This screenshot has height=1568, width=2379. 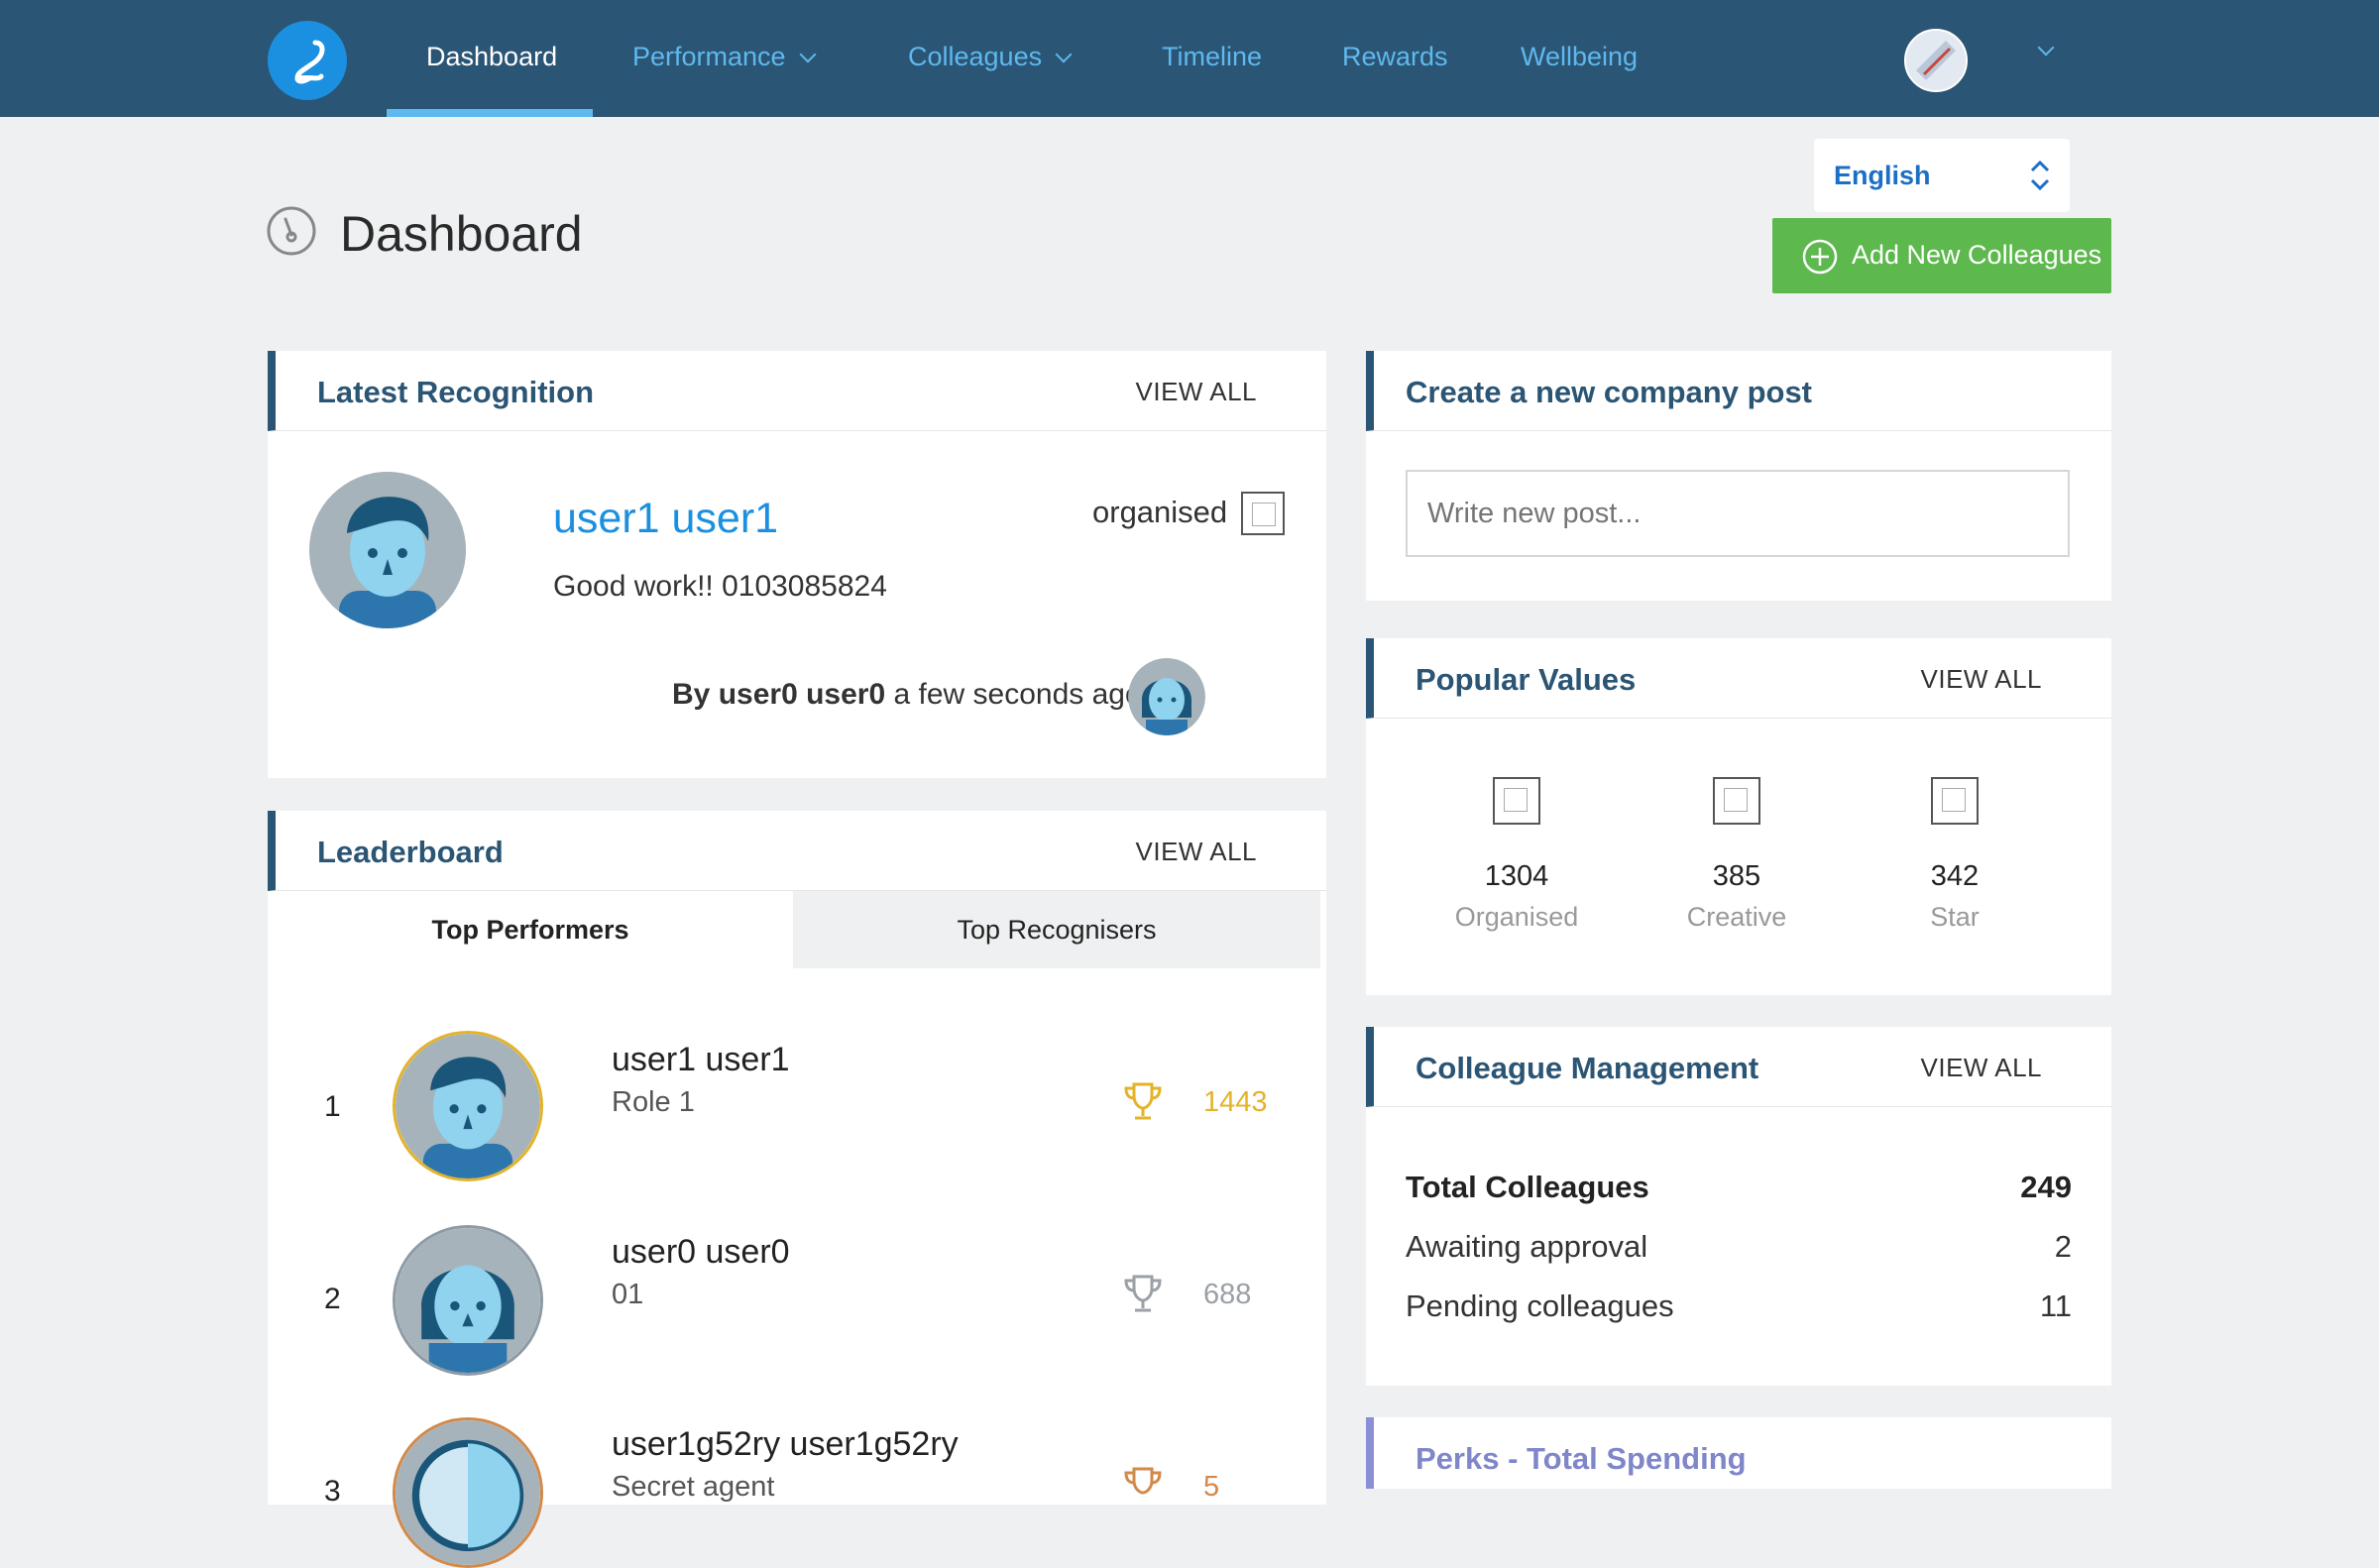 What do you see at coordinates (1526, 1247) in the screenshot?
I see `awaiting-approval-label: Awaiting approval` at bounding box center [1526, 1247].